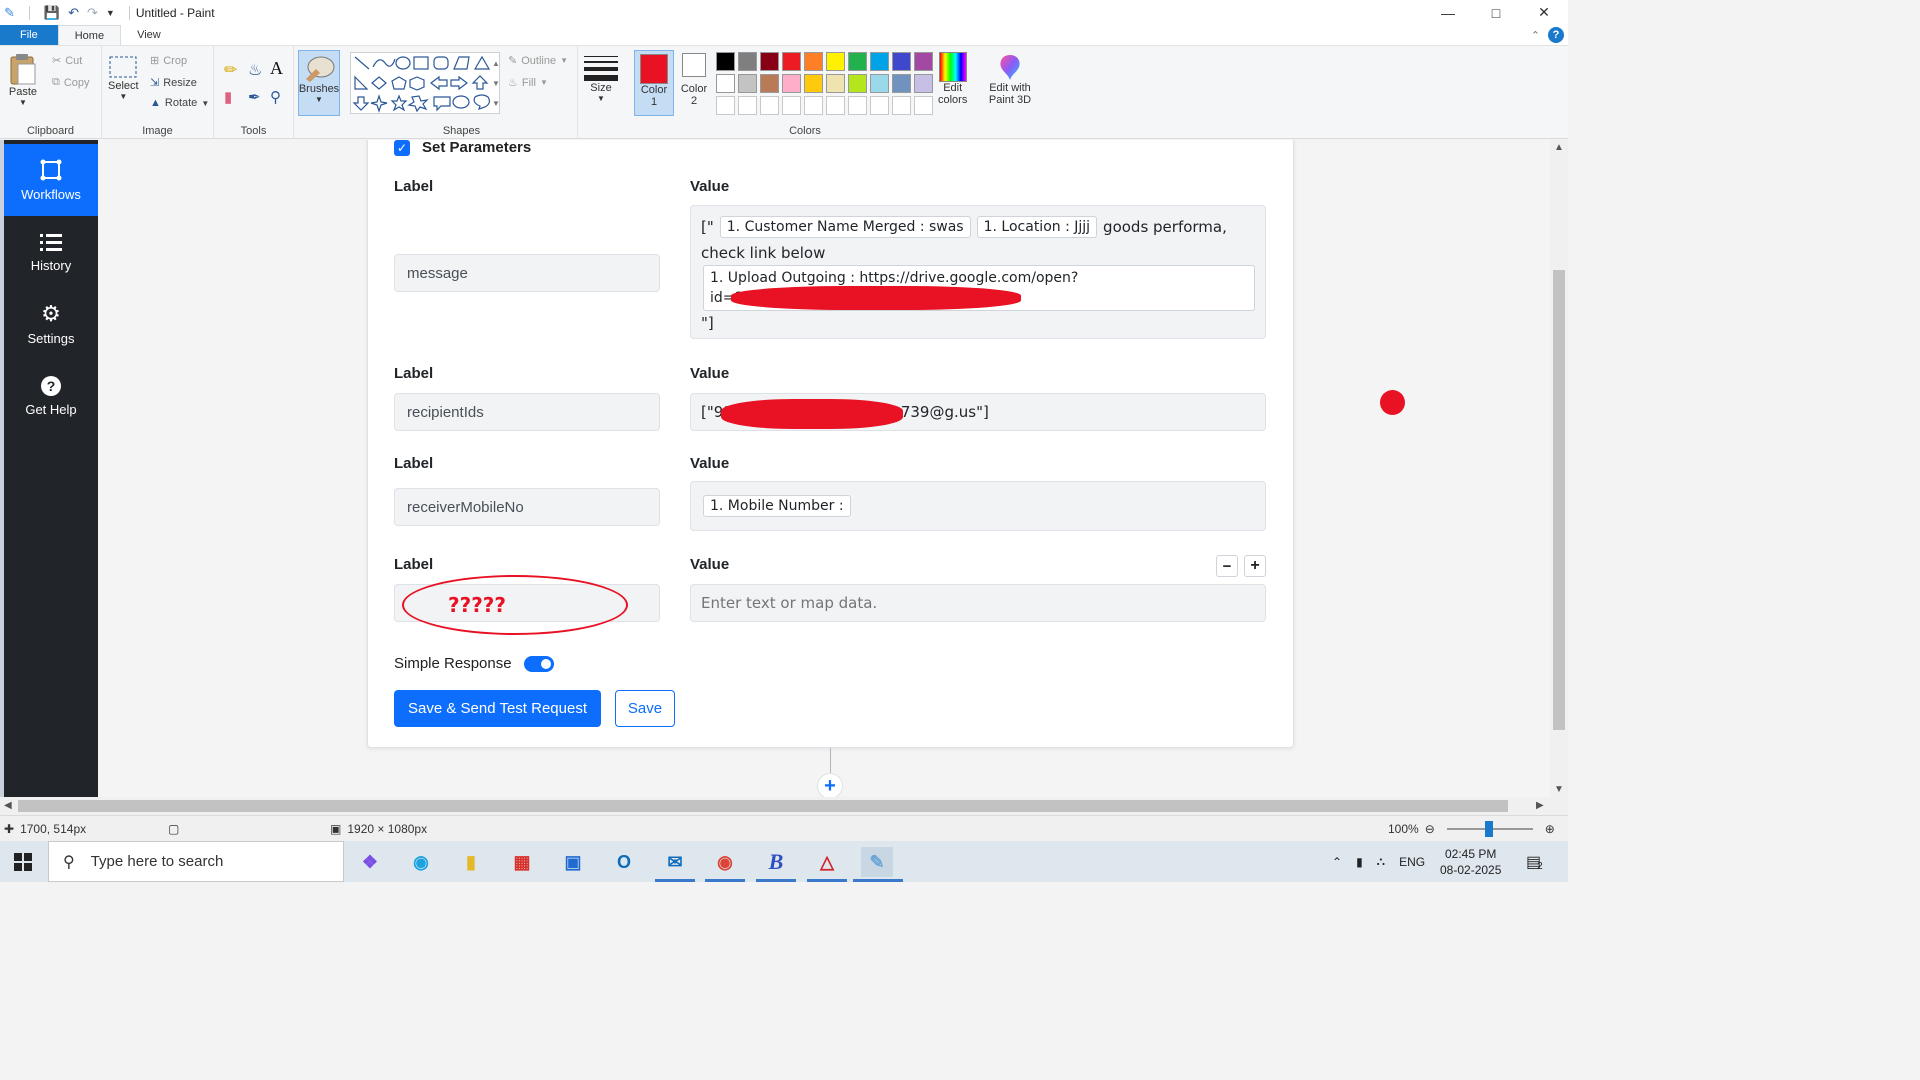 The width and height of the screenshot is (1920, 1080). What do you see at coordinates (255, 70) in the screenshot?
I see `fill-bucket-icon: ♨` at bounding box center [255, 70].